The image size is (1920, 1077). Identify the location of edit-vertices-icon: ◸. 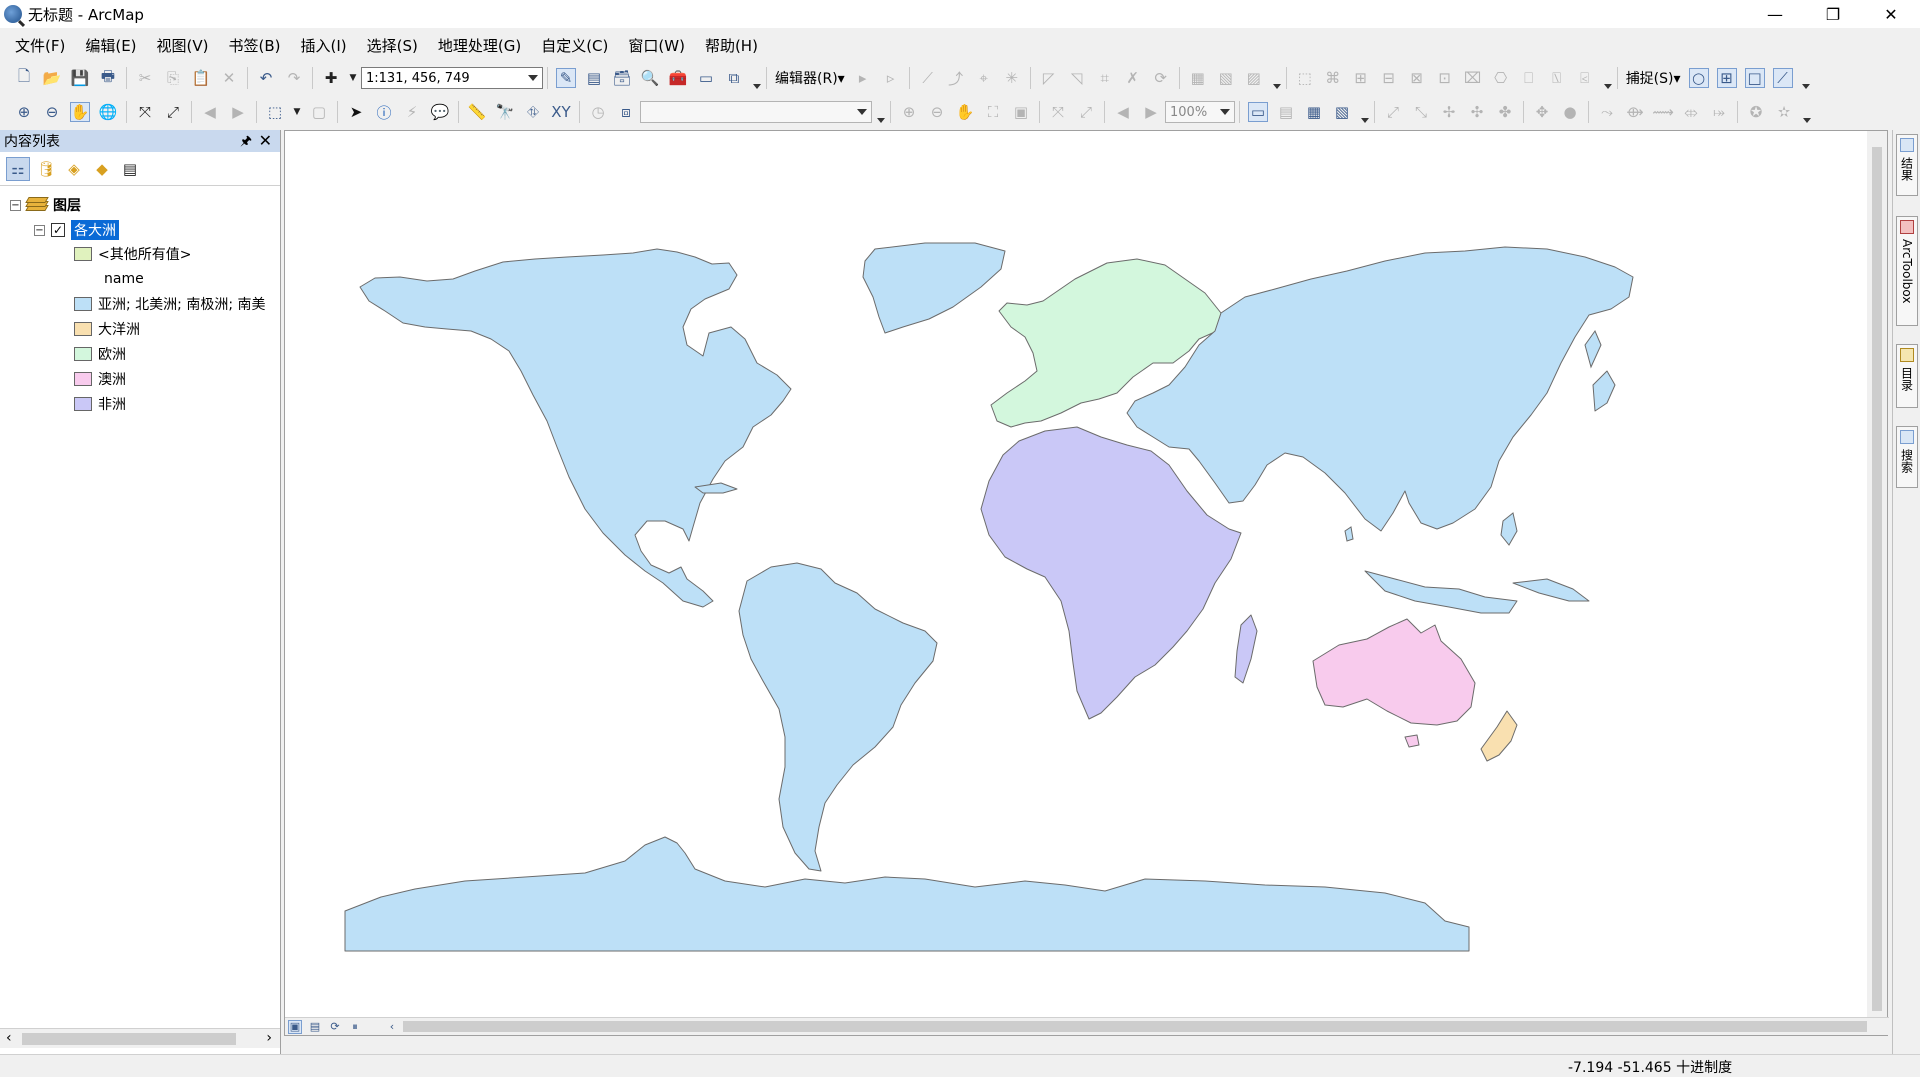
(1049, 78).